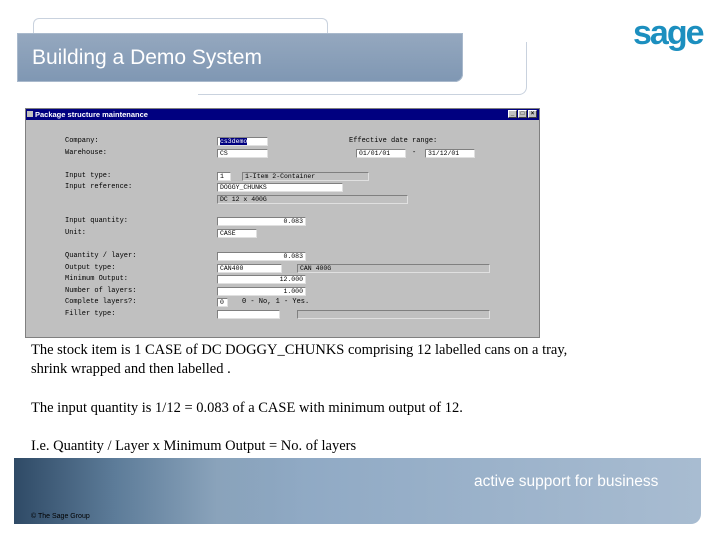 The width and height of the screenshot is (720, 540). Describe the element at coordinates (237, 233) in the screenshot. I see `unit-field: CASE` at that location.